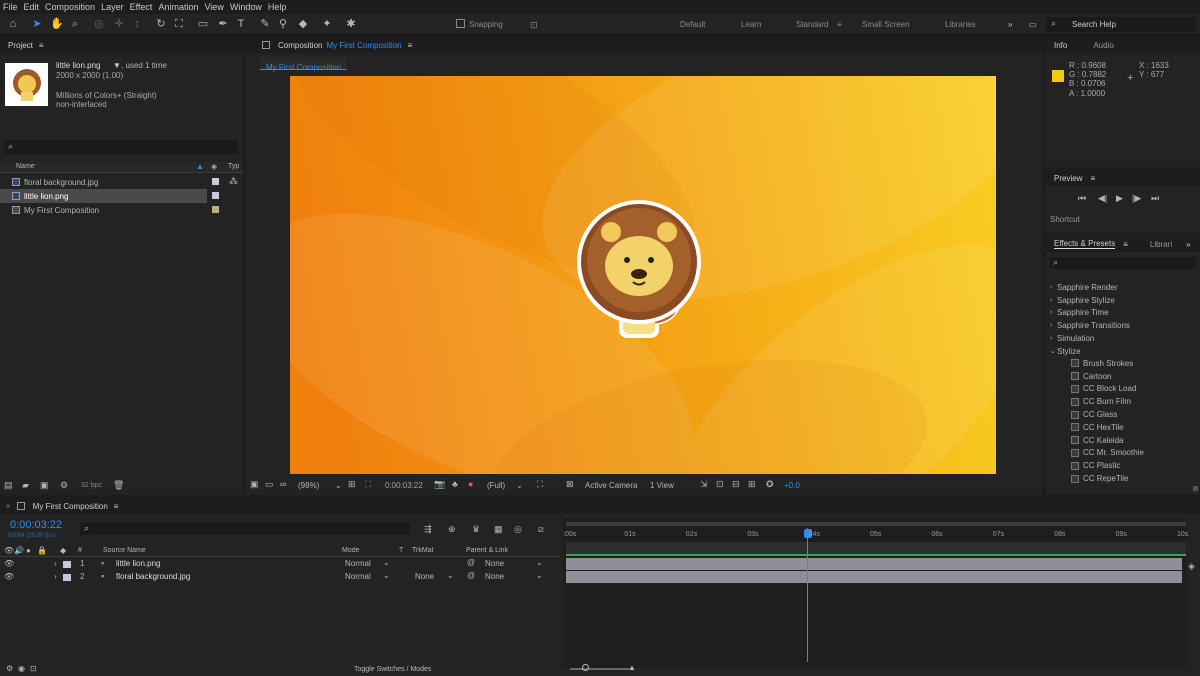  What do you see at coordinates (241, 24) in the screenshot?
I see `type-tool-icon: T` at bounding box center [241, 24].